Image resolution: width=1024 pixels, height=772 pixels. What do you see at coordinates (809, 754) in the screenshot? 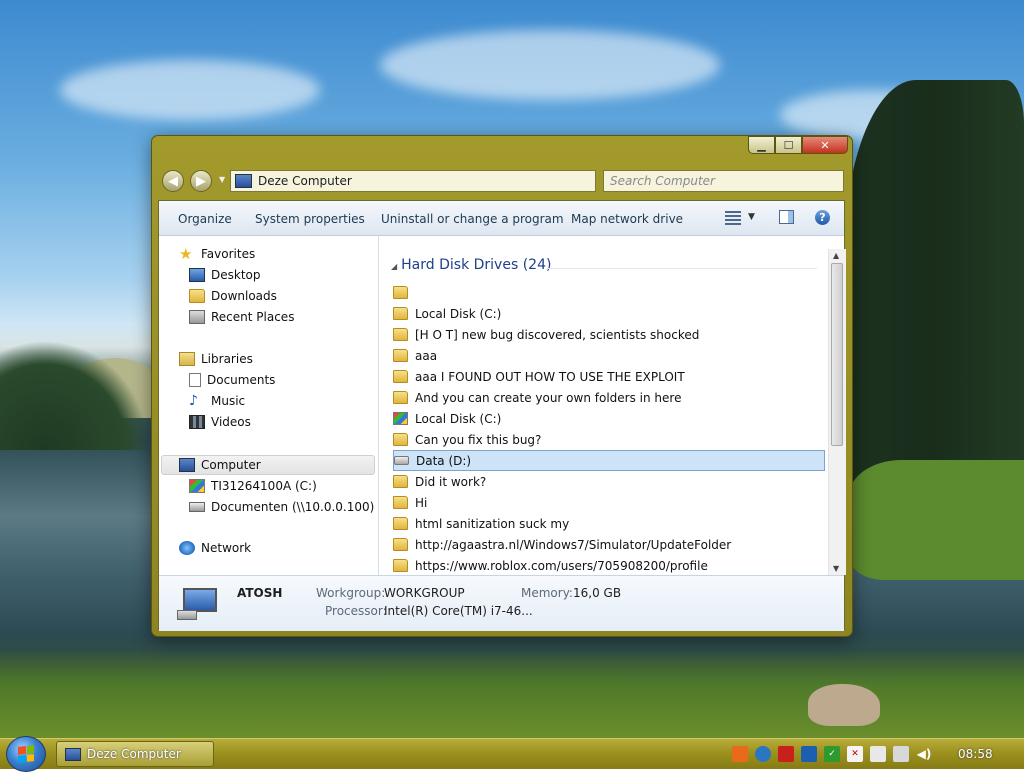
I see `outlook-icon` at bounding box center [809, 754].